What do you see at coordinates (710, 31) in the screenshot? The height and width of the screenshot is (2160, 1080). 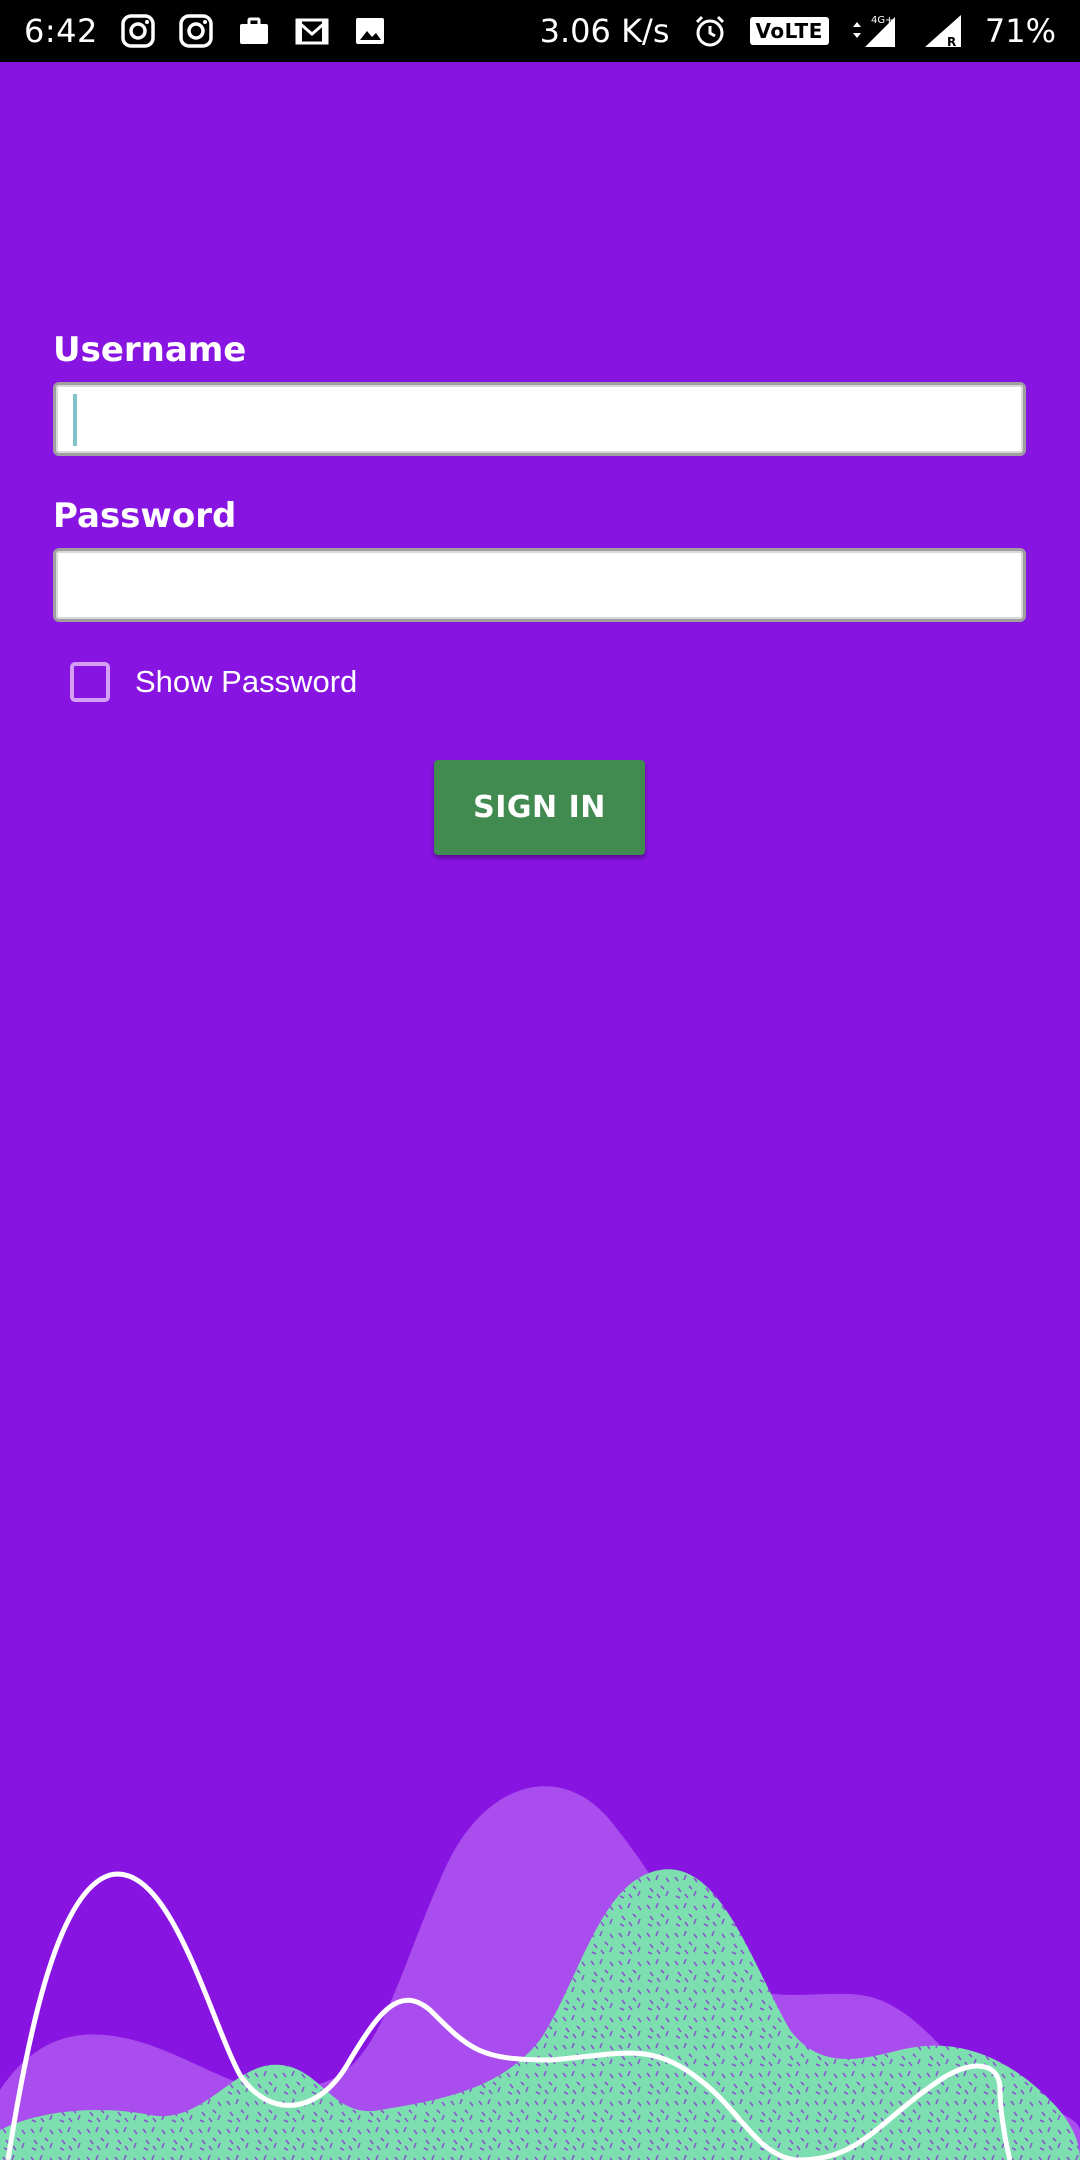 I see `alarm-icon` at bounding box center [710, 31].